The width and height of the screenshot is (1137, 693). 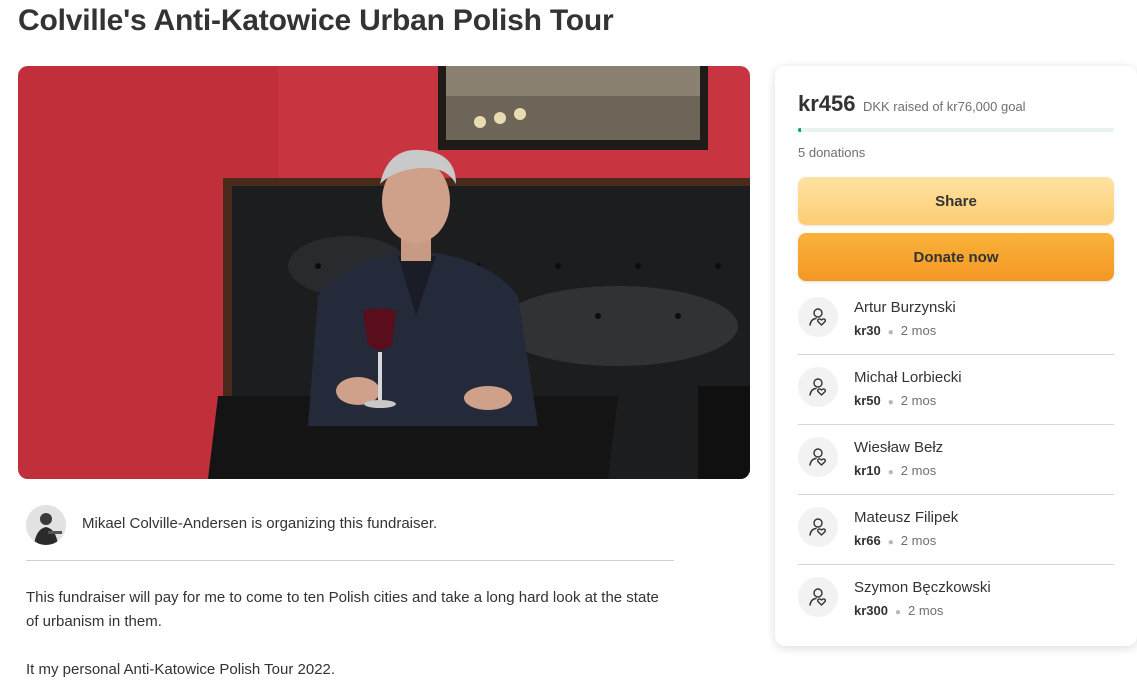 What do you see at coordinates (867, 470) in the screenshot?
I see `donor-amount: kr10` at bounding box center [867, 470].